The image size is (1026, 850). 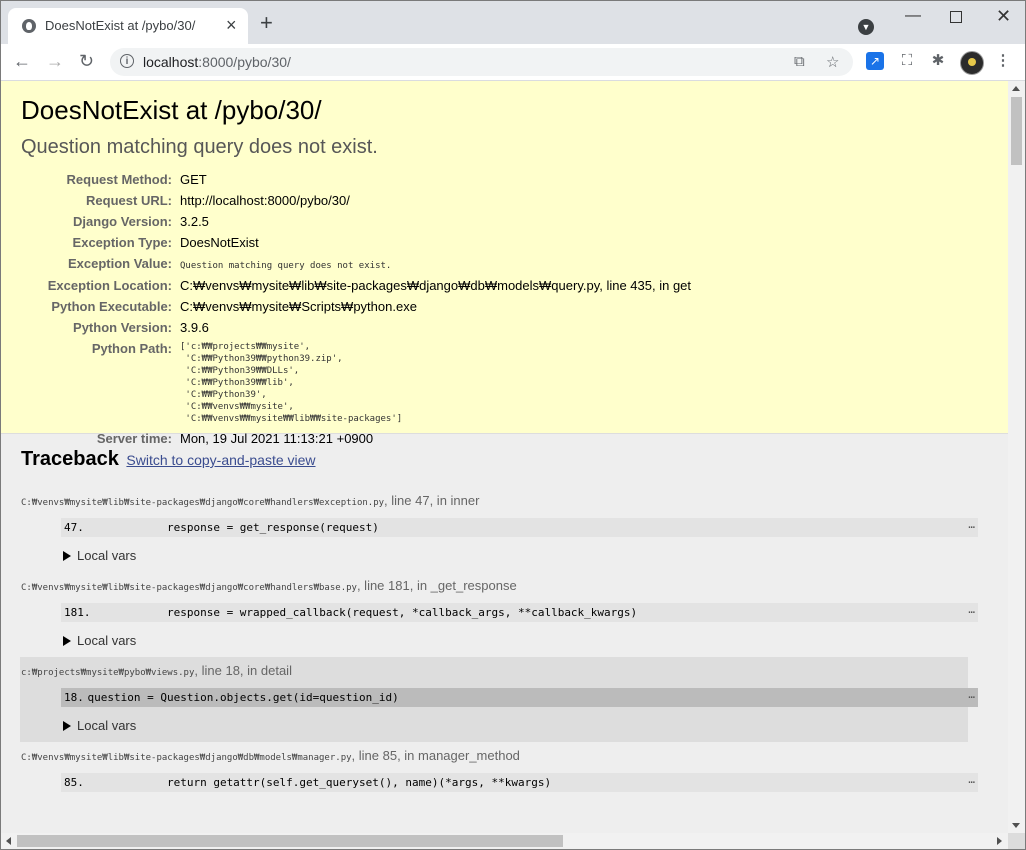 What do you see at coordinates (1016, 457) in the screenshot?
I see `vertical-scrollbar` at bounding box center [1016, 457].